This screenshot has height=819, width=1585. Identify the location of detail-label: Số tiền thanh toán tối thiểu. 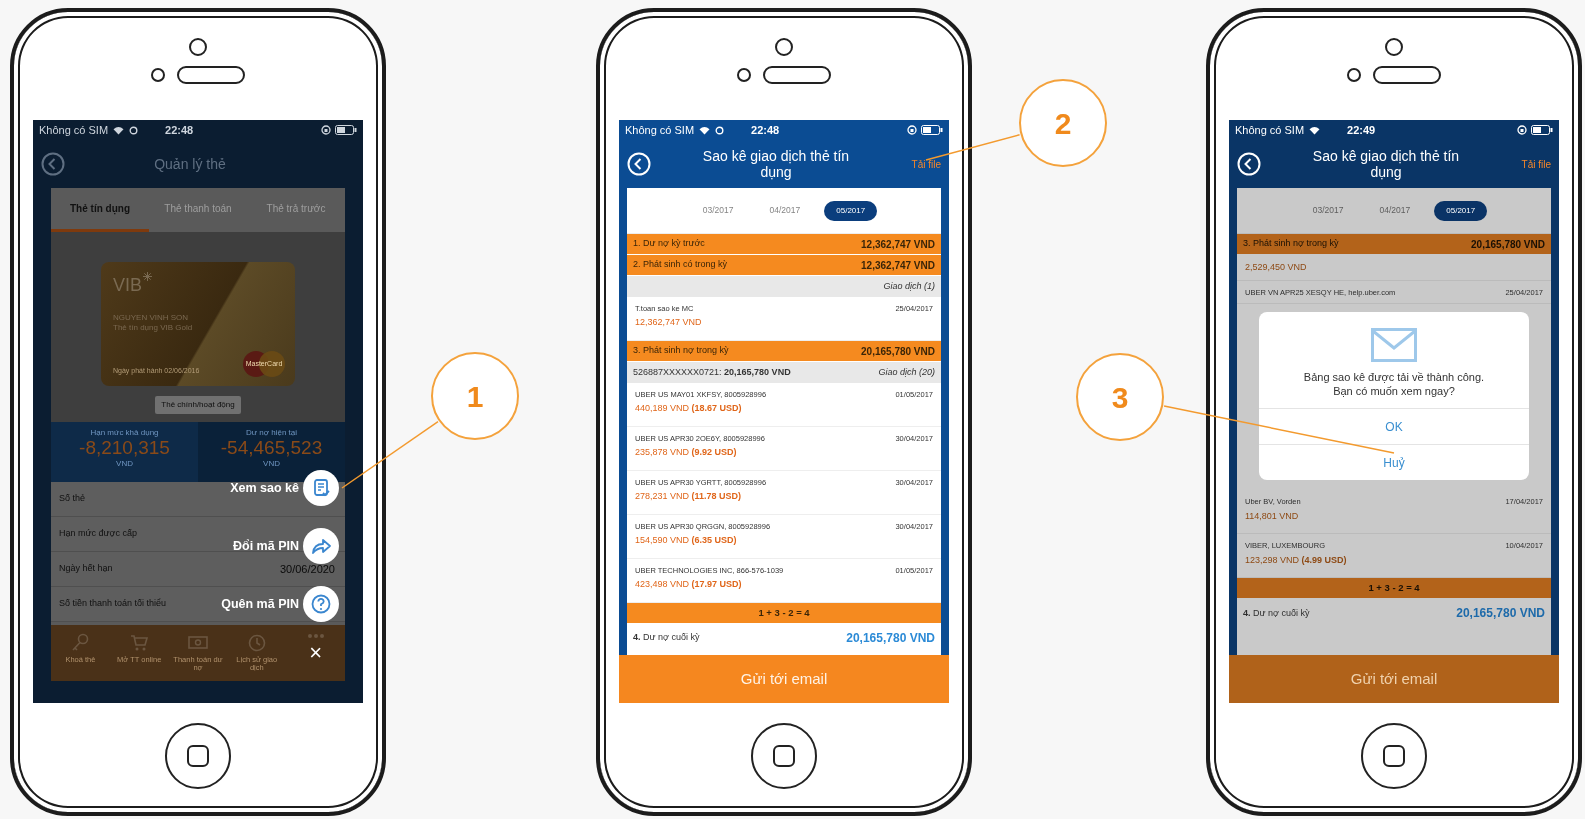
(113, 604).